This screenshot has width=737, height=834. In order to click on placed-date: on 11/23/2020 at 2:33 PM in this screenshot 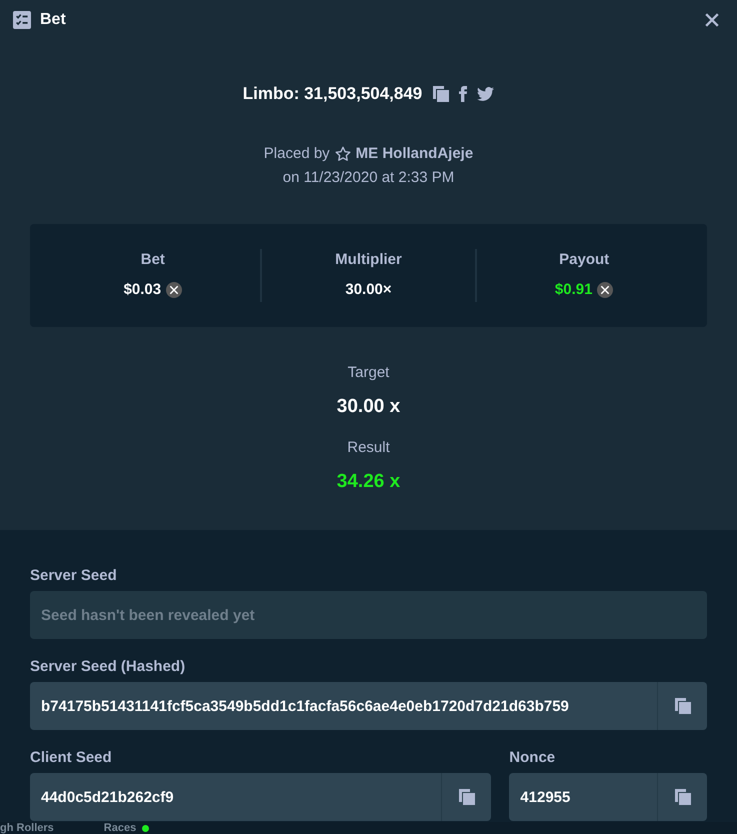, I will do `click(368, 178)`.